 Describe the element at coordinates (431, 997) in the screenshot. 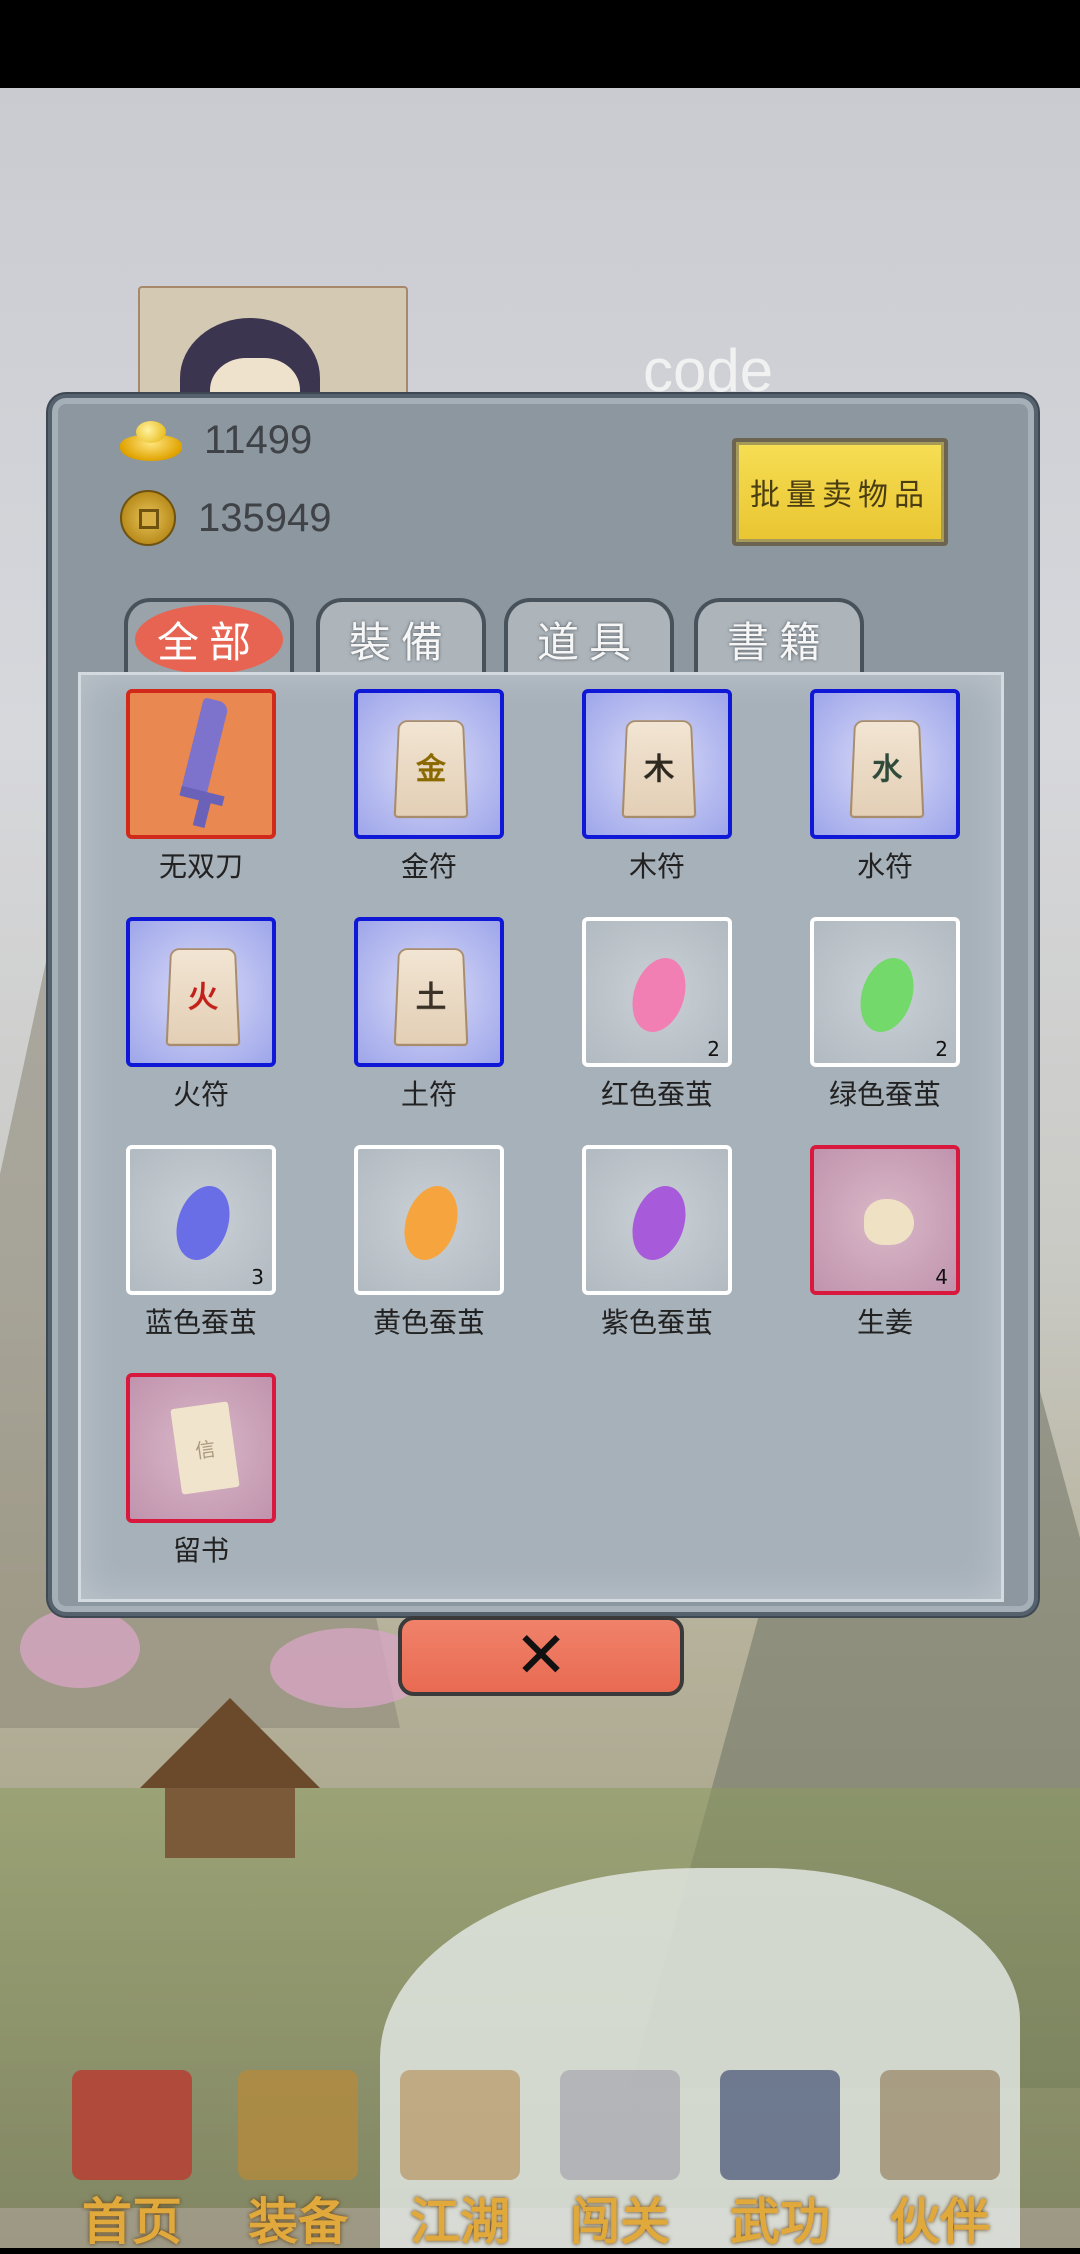

I see `talisman-icon: 土` at that location.